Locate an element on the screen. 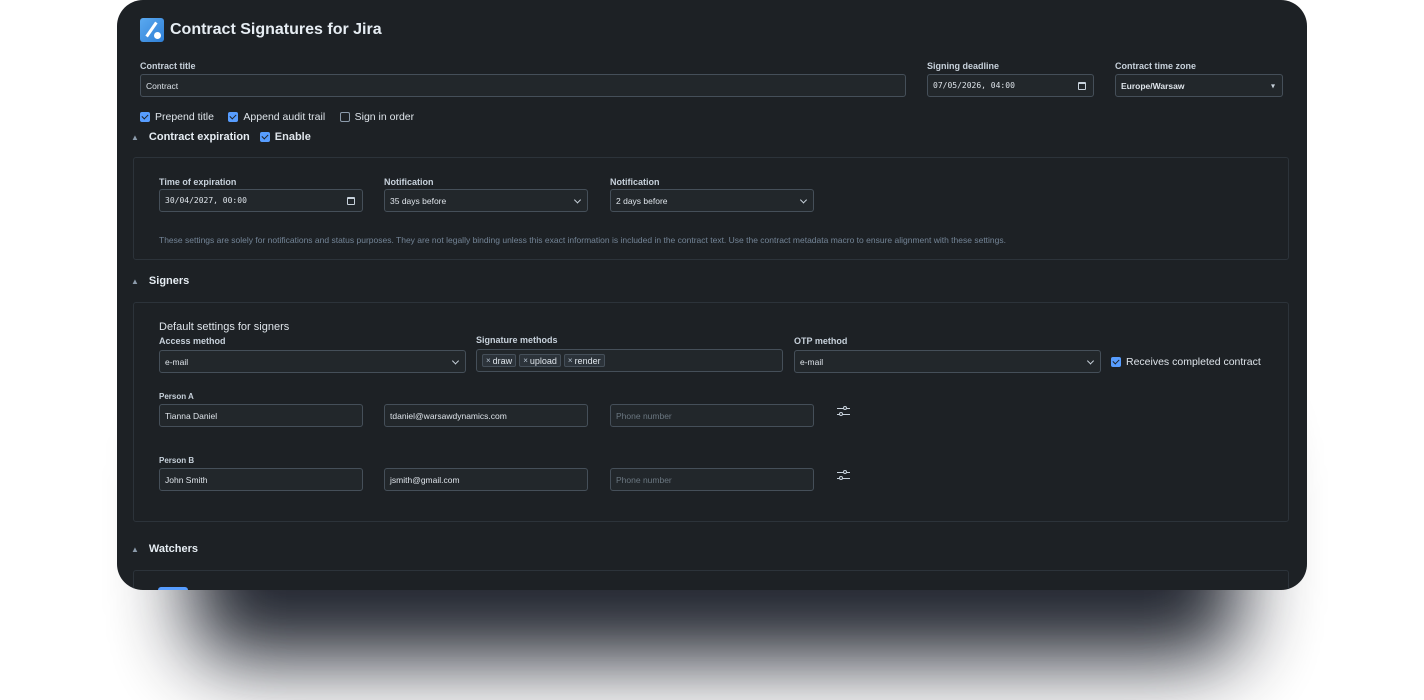  signer-defaults-title: Default settings for signers is located at coordinates (224, 327).